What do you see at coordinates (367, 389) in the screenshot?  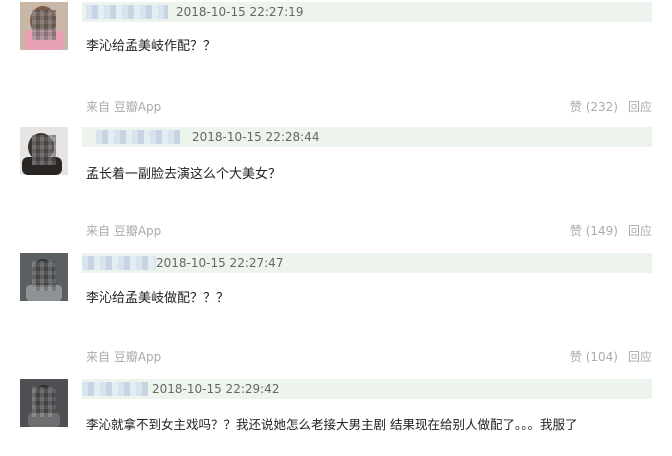 I see `comment-header: 2018-10-15 22:29:42` at bounding box center [367, 389].